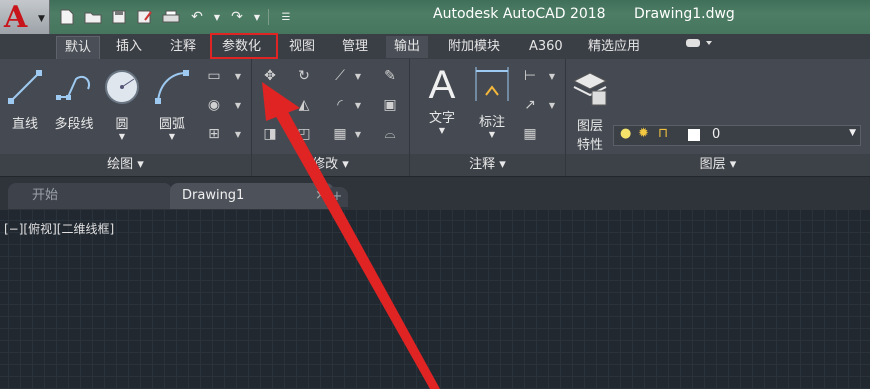  Describe the element at coordinates (492, 102) in the screenshot. I see `dimension-tool: 标注 ▼` at that location.